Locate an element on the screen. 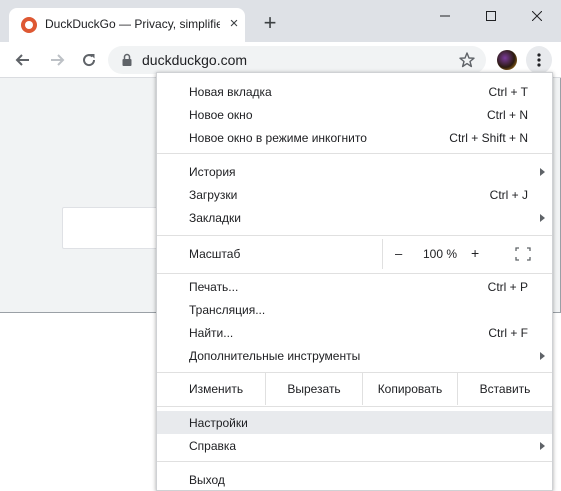 The width and height of the screenshot is (561, 491). minimize-button is located at coordinates (445, 16).